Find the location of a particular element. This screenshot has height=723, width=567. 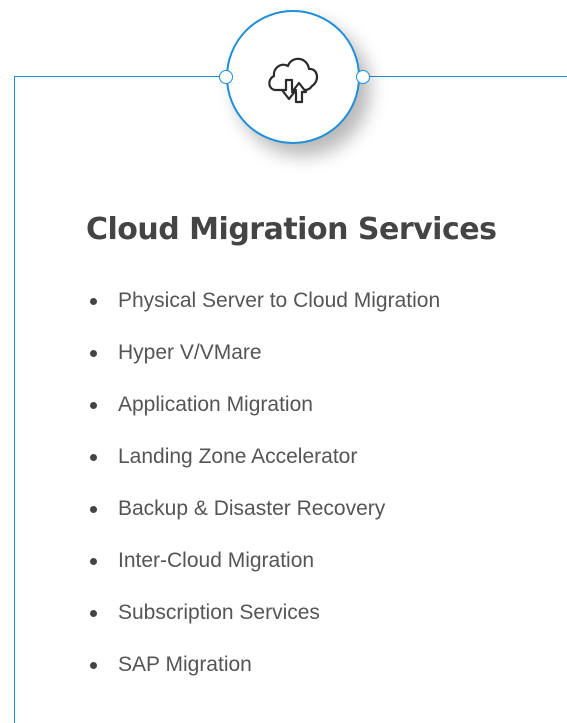

list-item: Hyper V/VMare is located at coordinates (263, 364).